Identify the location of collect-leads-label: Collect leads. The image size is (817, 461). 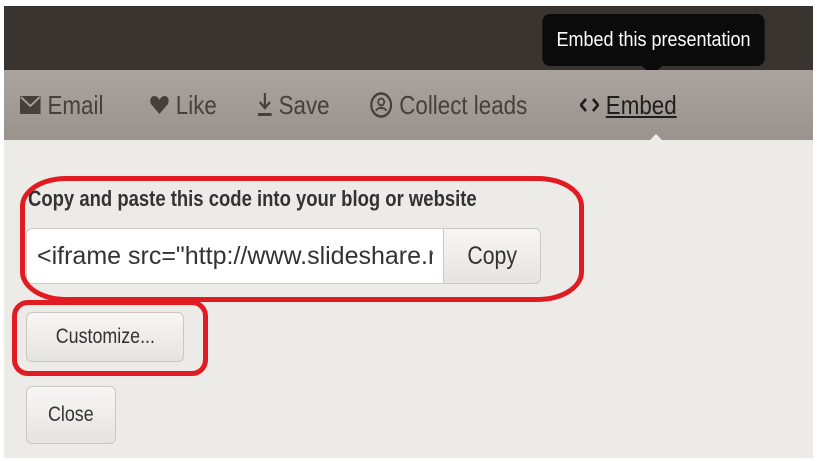
(463, 104).